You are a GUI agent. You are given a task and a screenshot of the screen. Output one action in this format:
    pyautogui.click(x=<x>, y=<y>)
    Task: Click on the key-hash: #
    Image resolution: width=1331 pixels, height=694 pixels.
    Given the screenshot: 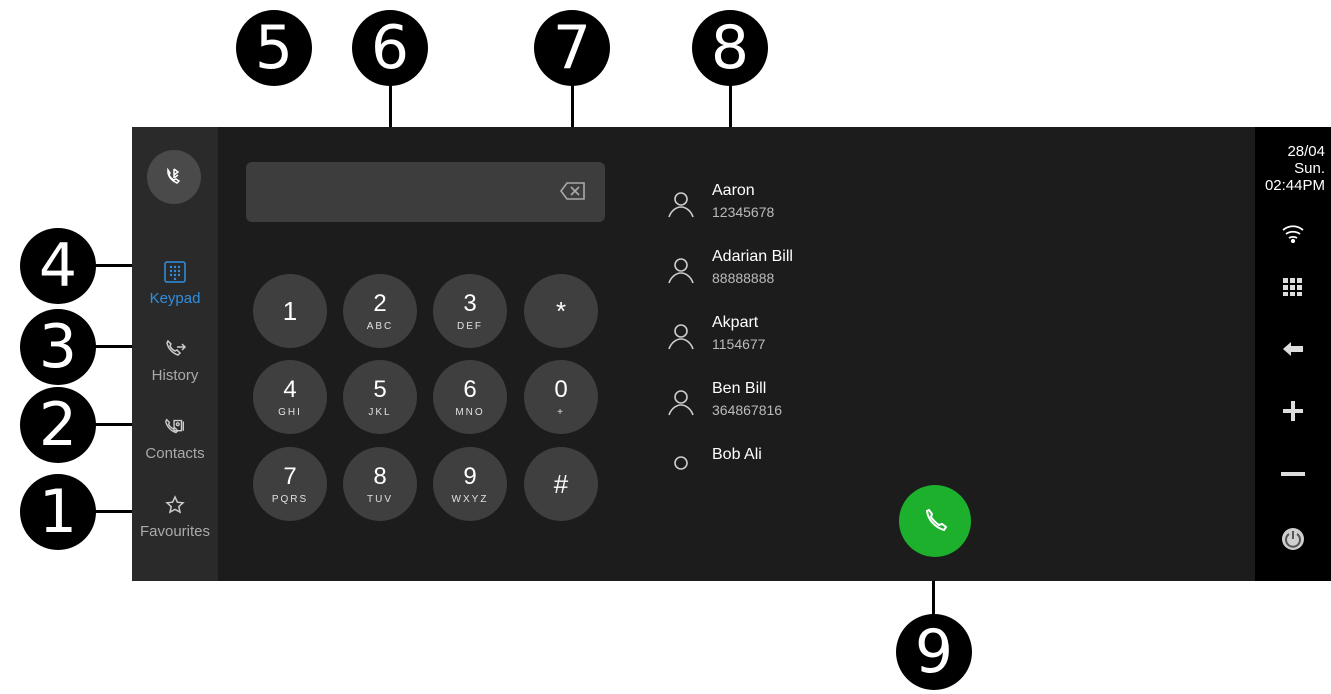 What is the action you would take?
    pyautogui.click(x=561, y=484)
    